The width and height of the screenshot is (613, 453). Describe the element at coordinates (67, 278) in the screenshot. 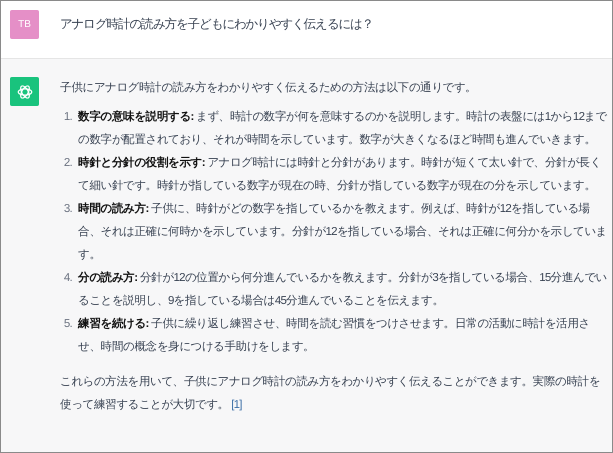

I see `step-number: 4.` at that location.